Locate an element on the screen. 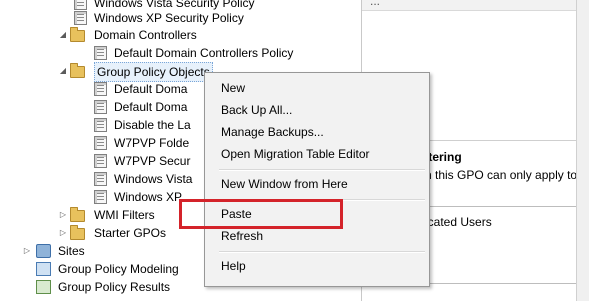 Image resolution: width=589 pixels, height=301 pixels. menu-item-open-migration-table-editor: Open Migration Table Editor is located at coordinates (295, 154).